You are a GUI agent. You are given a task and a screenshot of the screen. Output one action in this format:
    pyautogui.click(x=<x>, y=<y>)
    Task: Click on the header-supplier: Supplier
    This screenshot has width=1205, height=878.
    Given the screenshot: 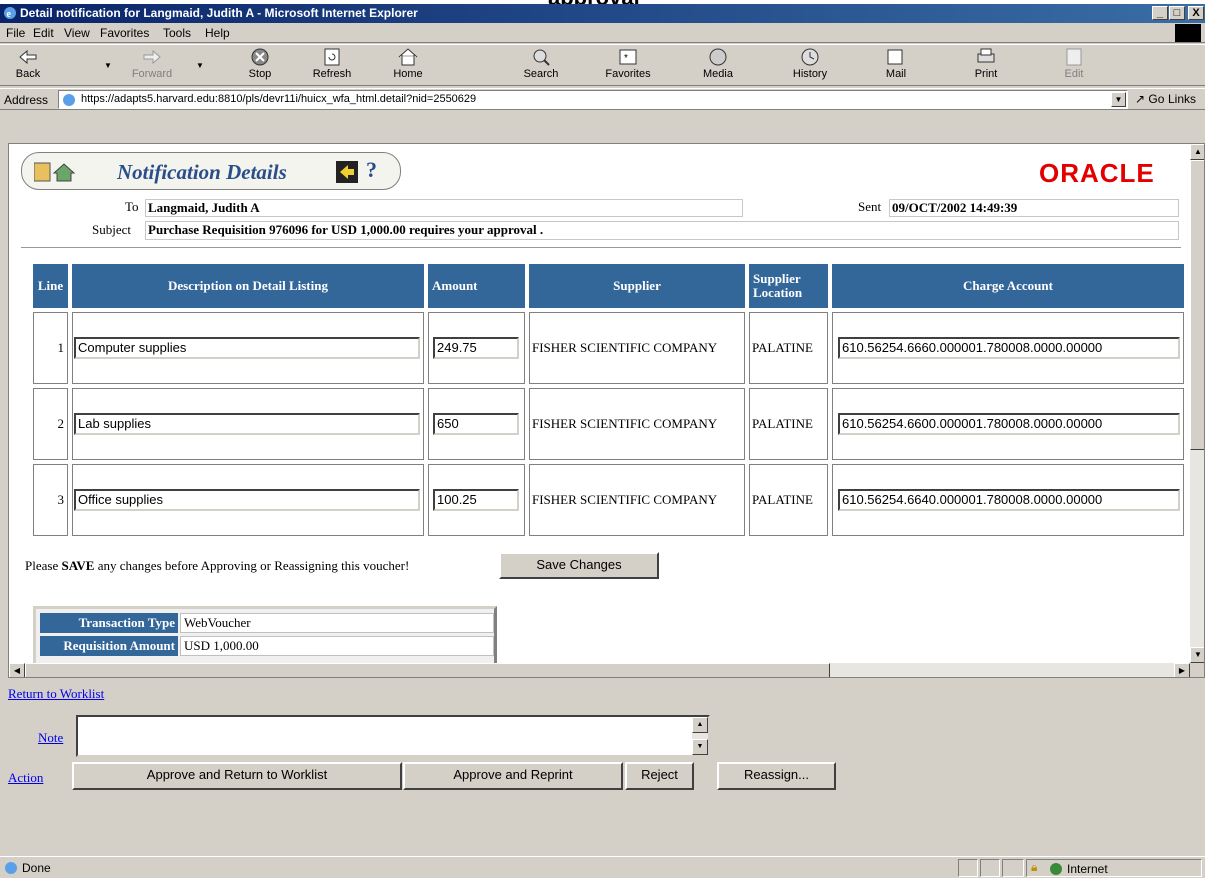 What is the action you would take?
    pyautogui.click(x=637, y=286)
    